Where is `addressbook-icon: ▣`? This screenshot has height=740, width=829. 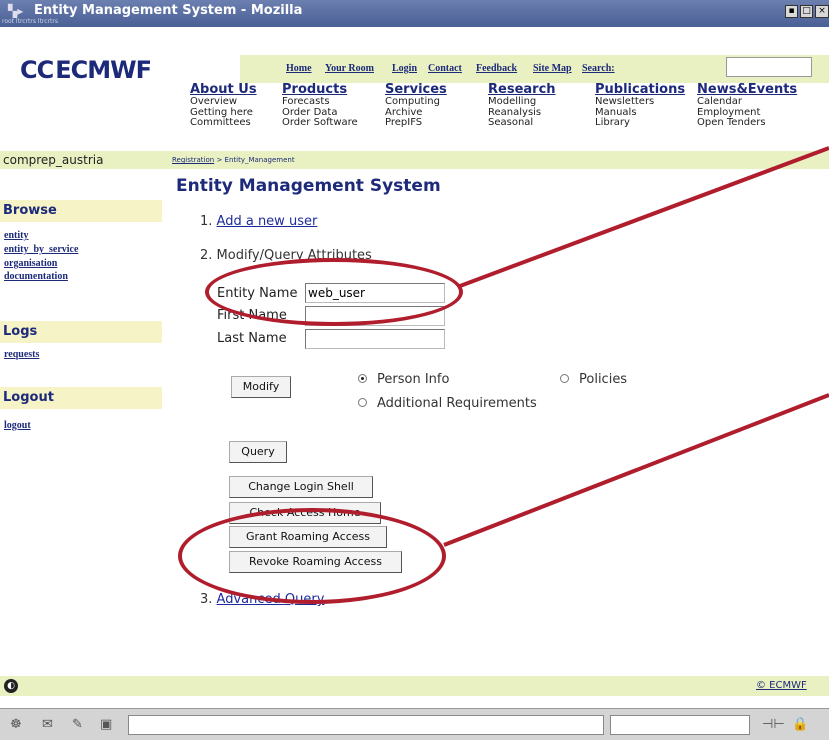 addressbook-icon: ▣ is located at coordinates (106, 724).